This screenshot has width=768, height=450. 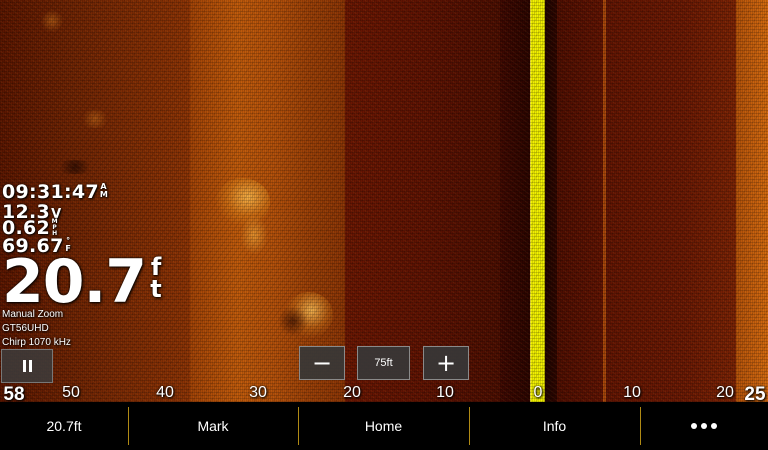 I want to click on time-unit: A M, so click(x=103, y=191).